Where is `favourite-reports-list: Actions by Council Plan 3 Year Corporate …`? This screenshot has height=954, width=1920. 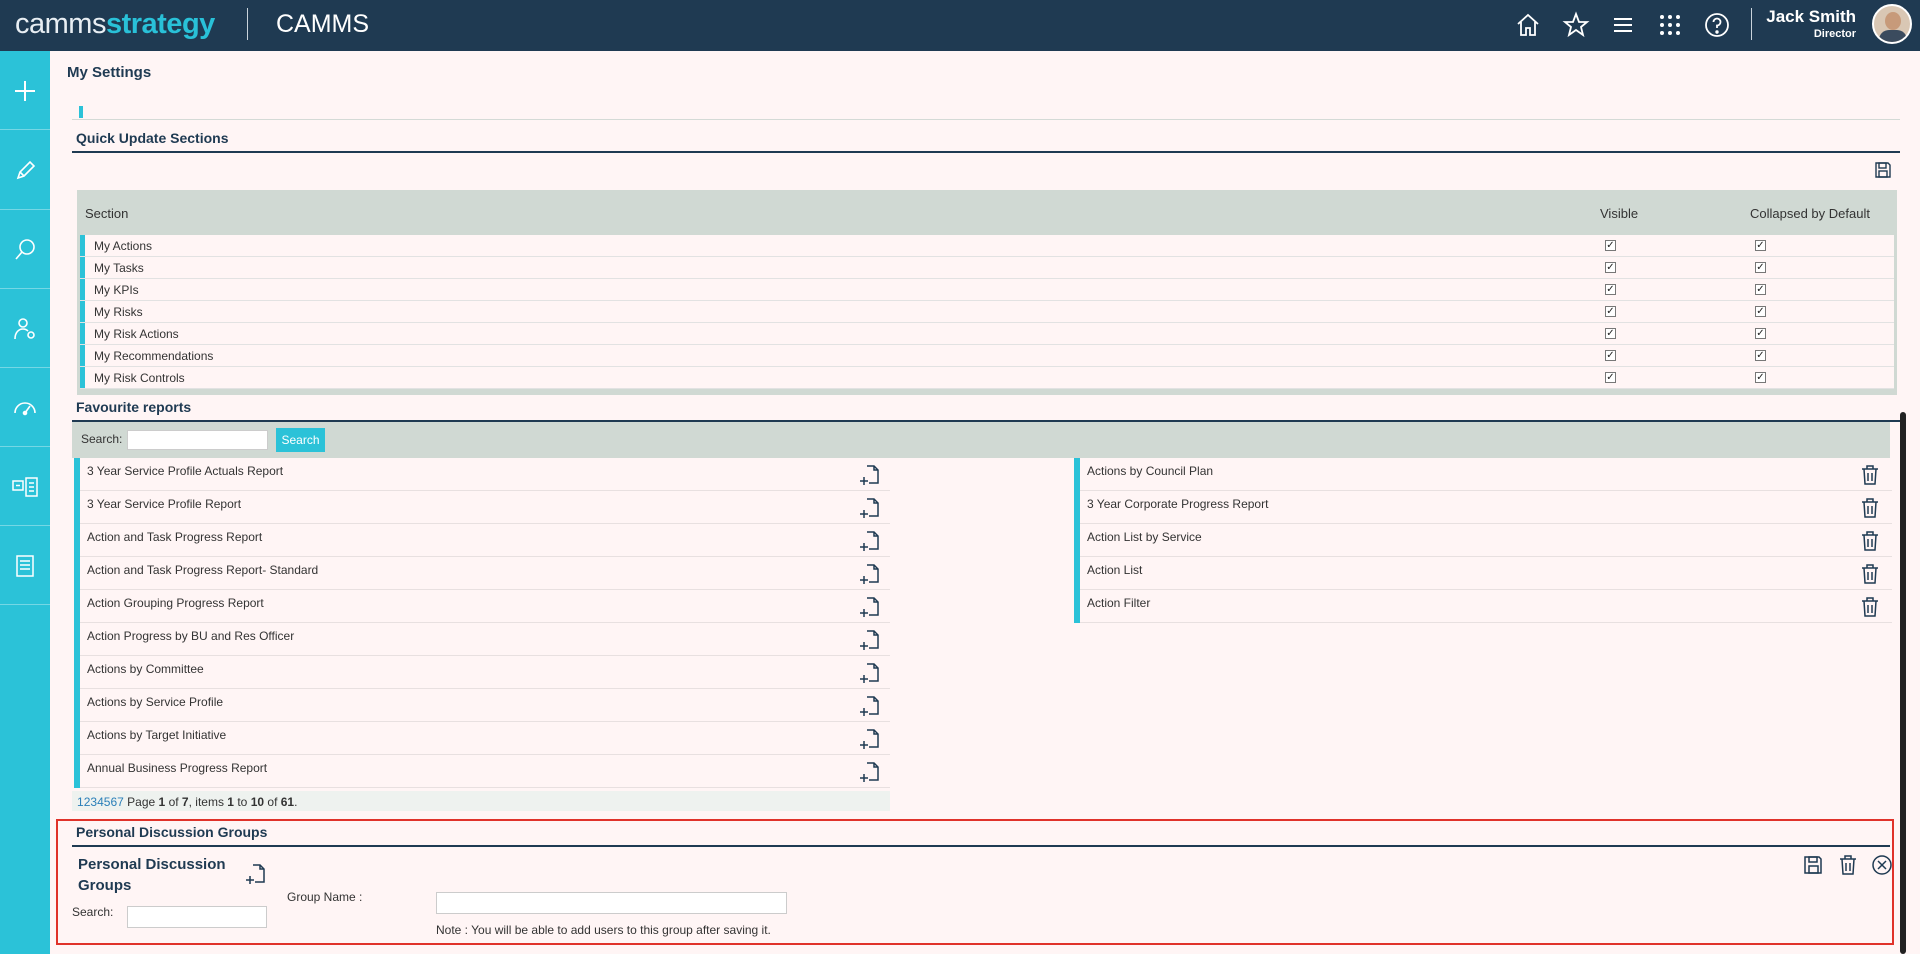 favourite-reports-list: Actions by Council Plan 3 Year Corporate … is located at coordinates (1483, 540).